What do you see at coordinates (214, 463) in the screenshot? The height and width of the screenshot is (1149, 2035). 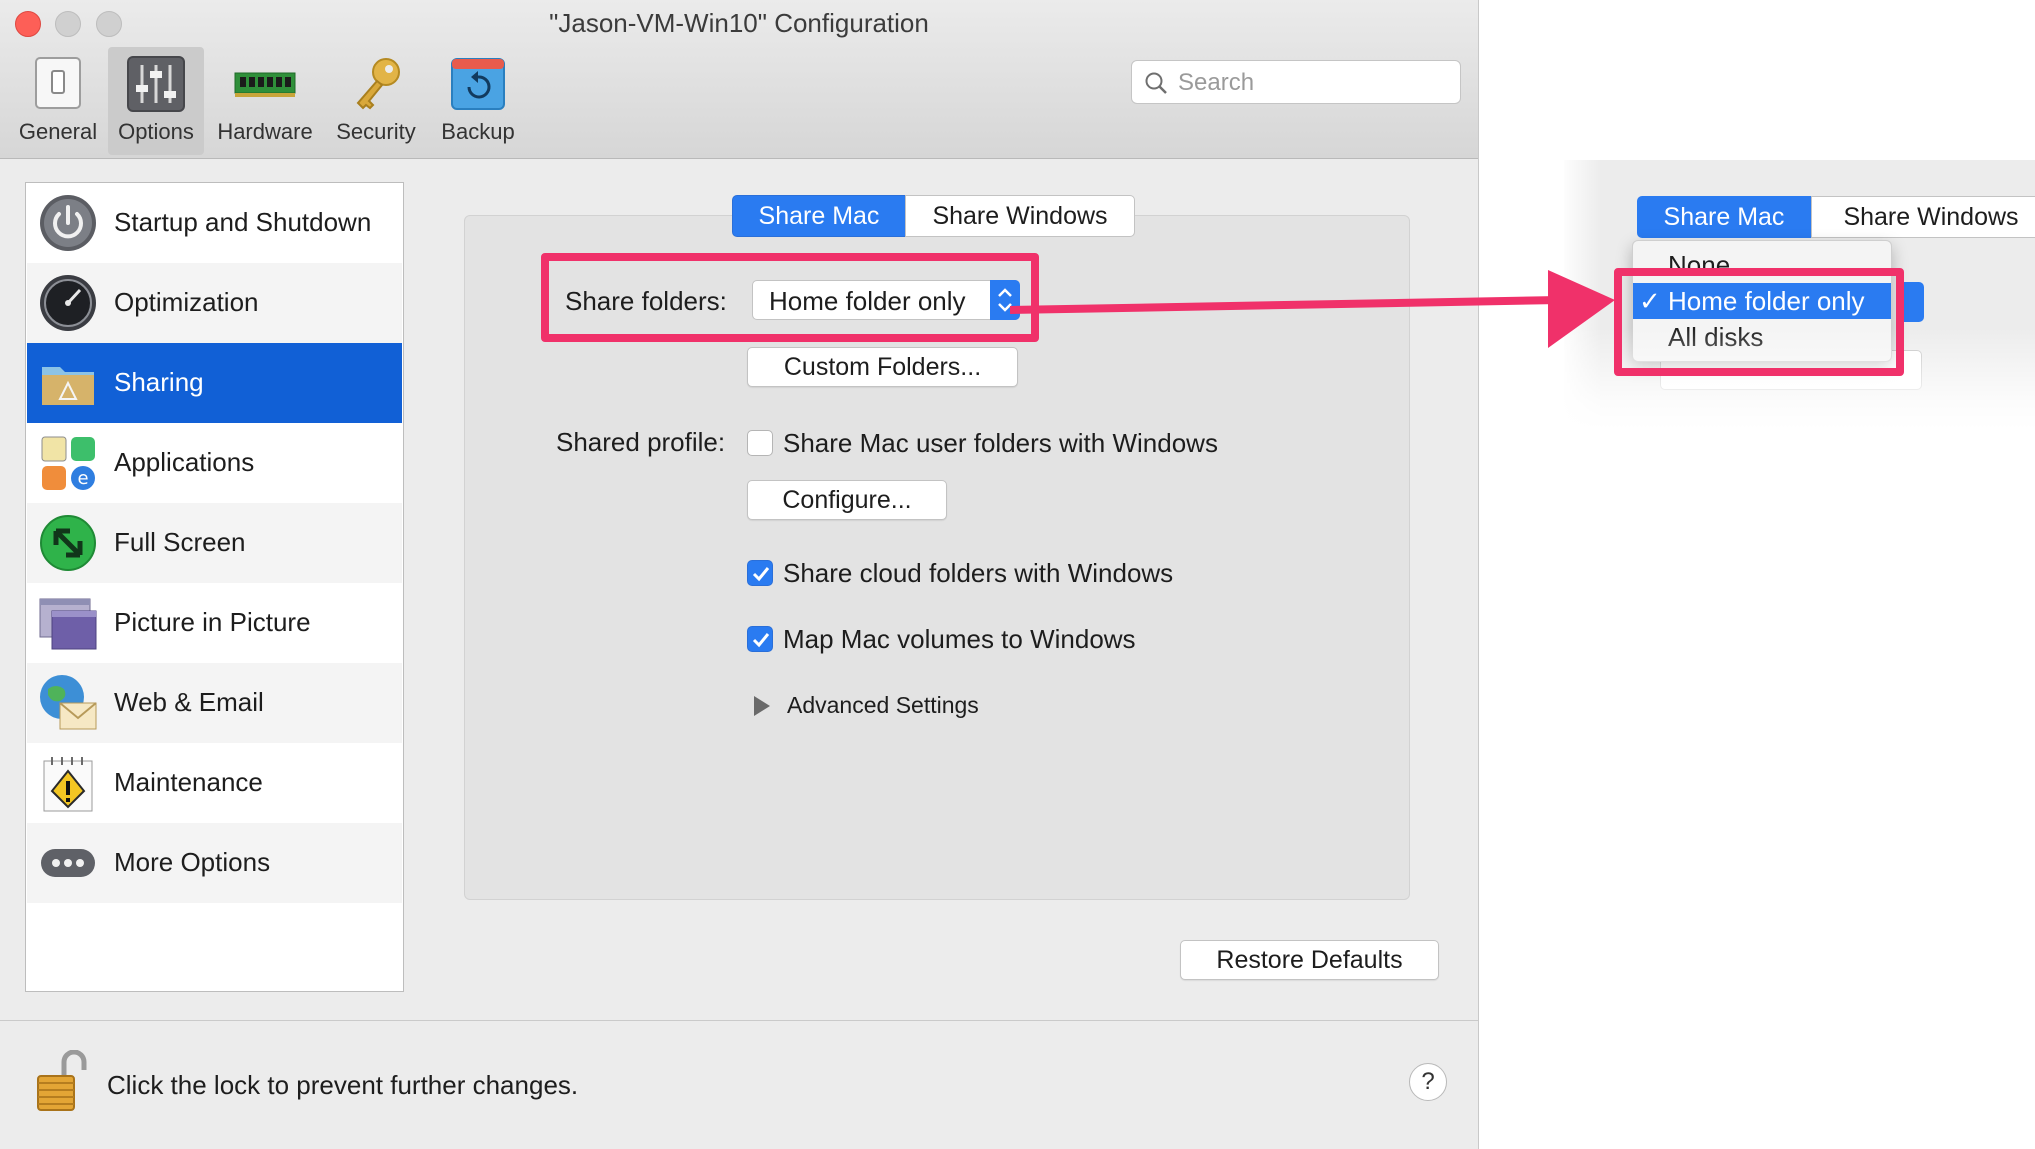 I see `sidebar-item-applications: e Applications` at bounding box center [214, 463].